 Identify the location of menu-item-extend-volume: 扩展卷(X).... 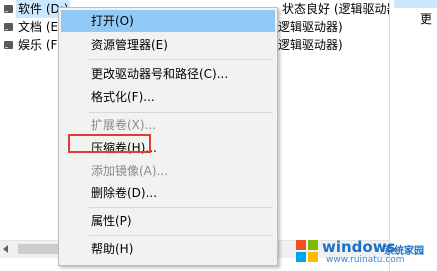
(124, 125).